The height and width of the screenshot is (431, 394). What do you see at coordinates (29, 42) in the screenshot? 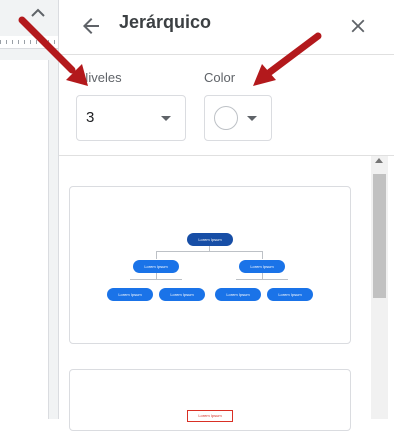
I see `ruler` at bounding box center [29, 42].